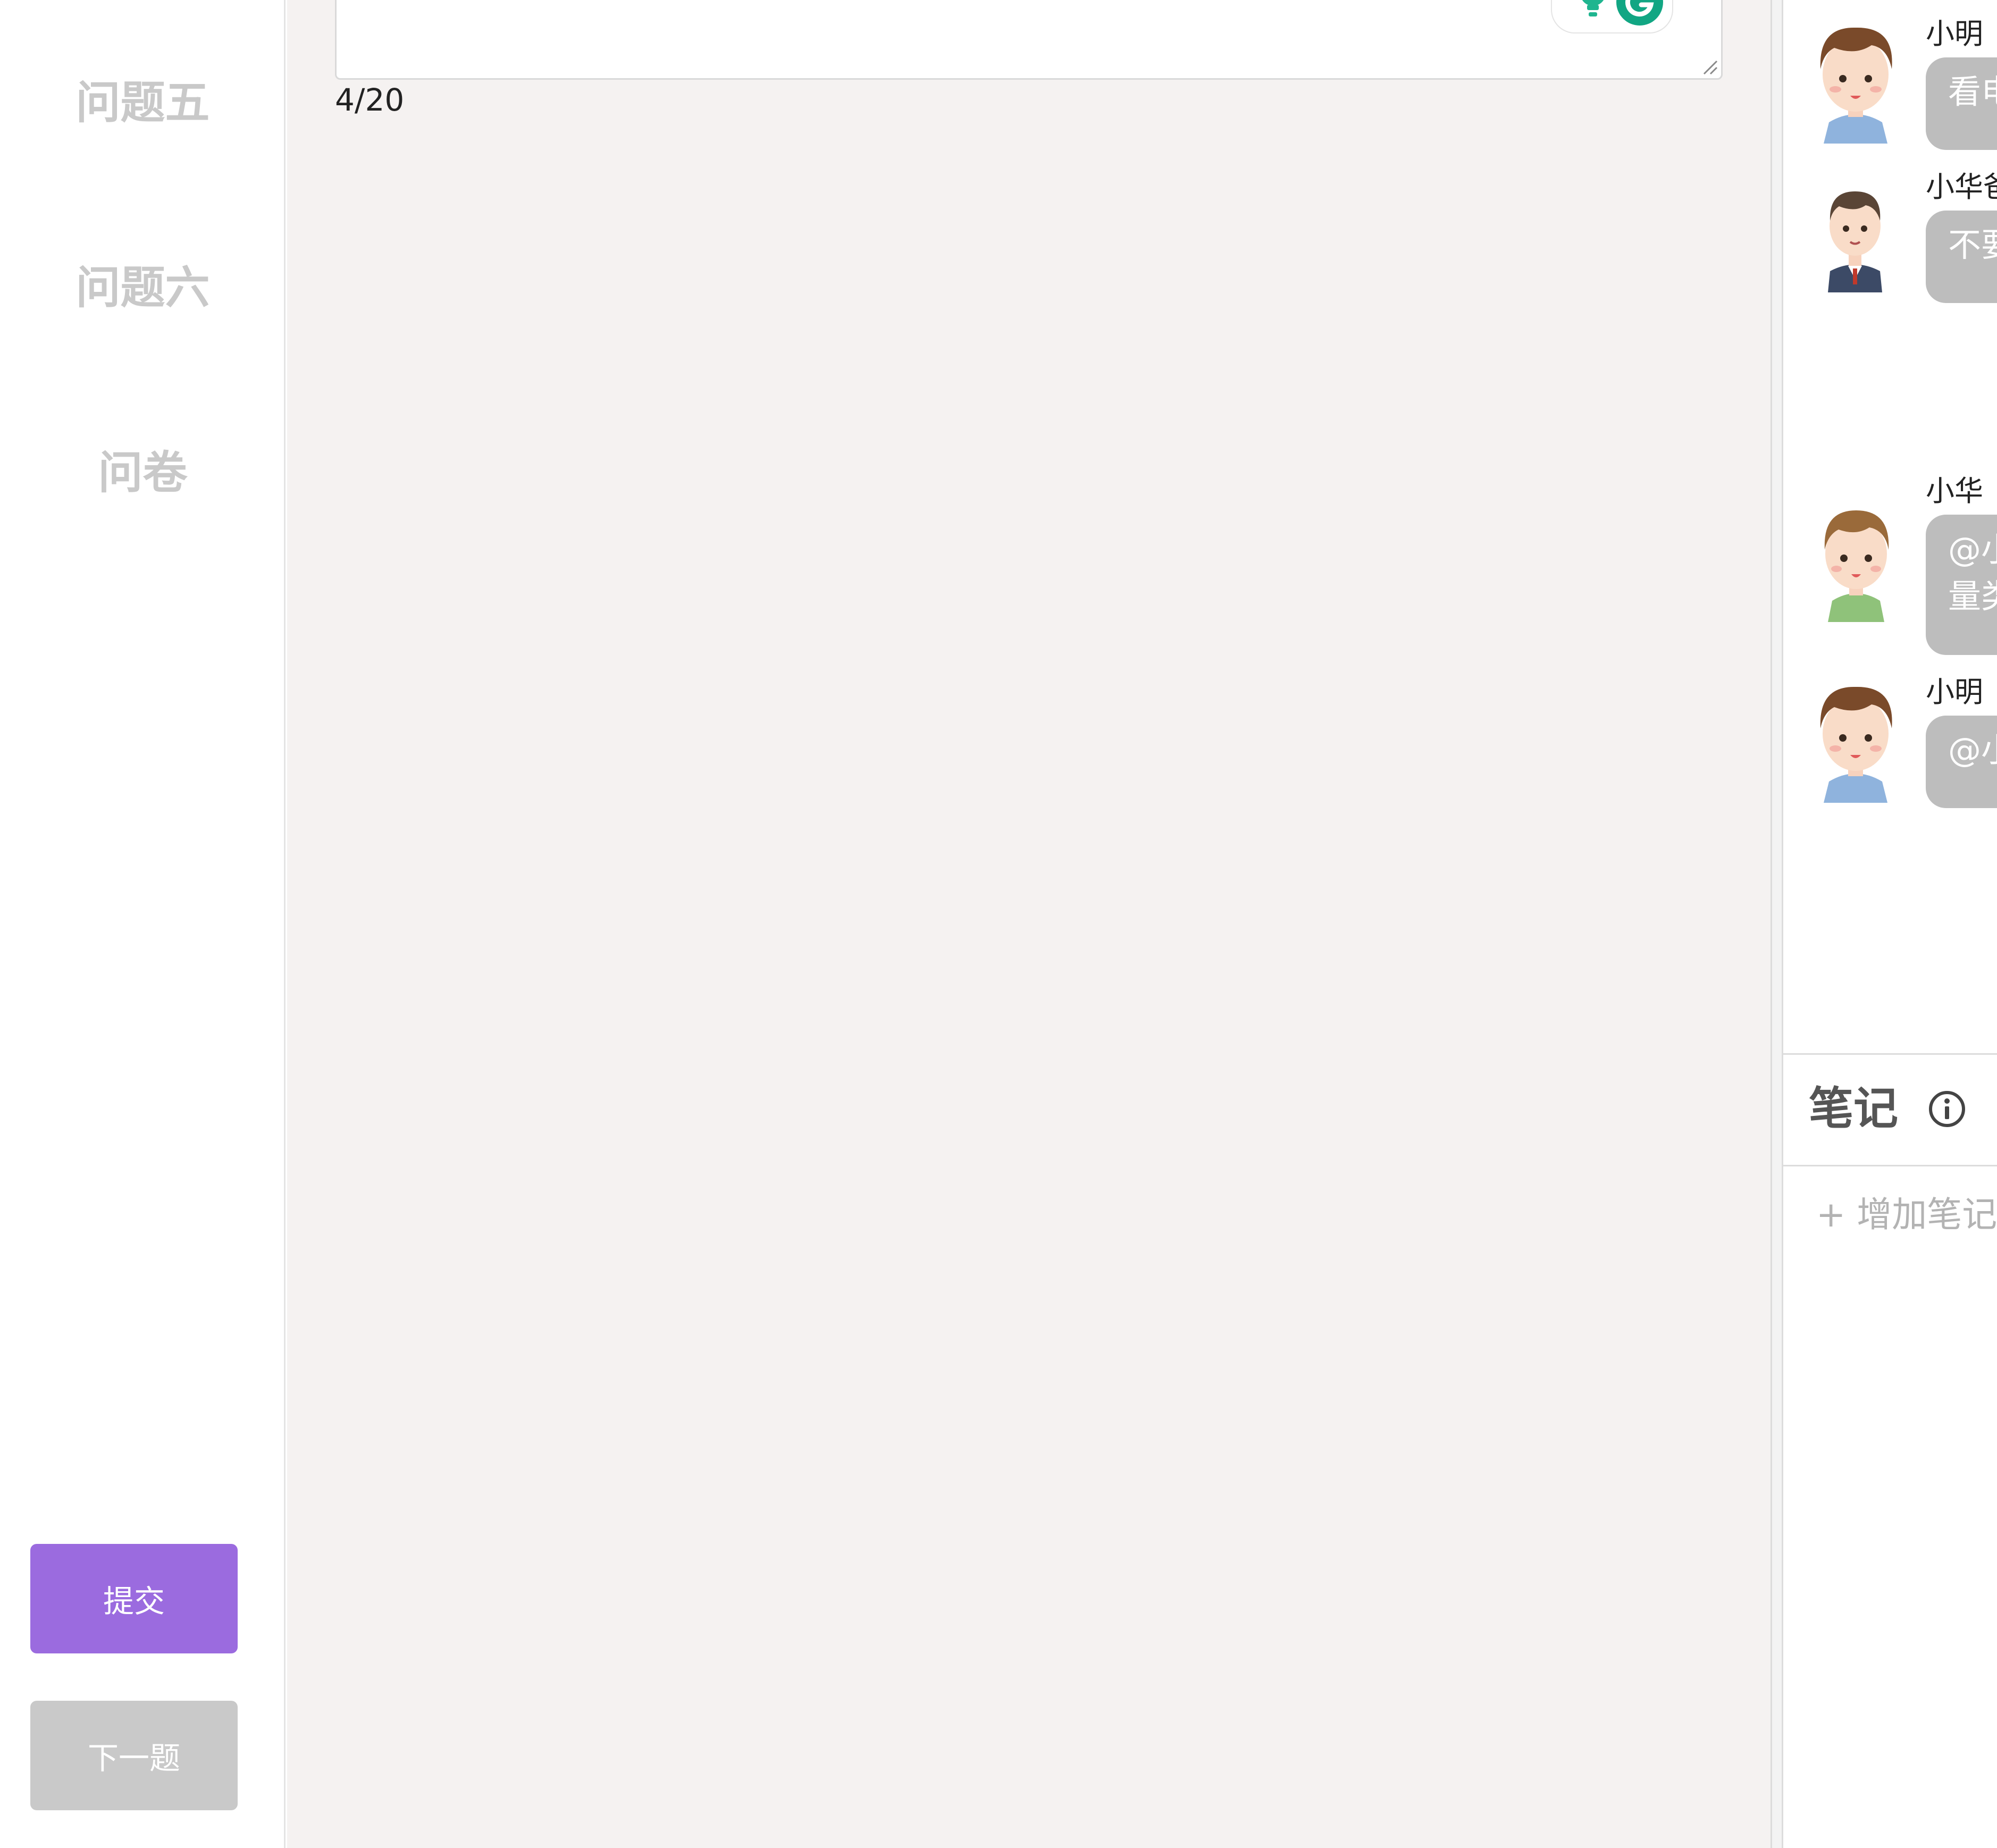  Describe the element at coordinates (1854, 1108) in the screenshot. I see `notes-title: 笔记` at that location.